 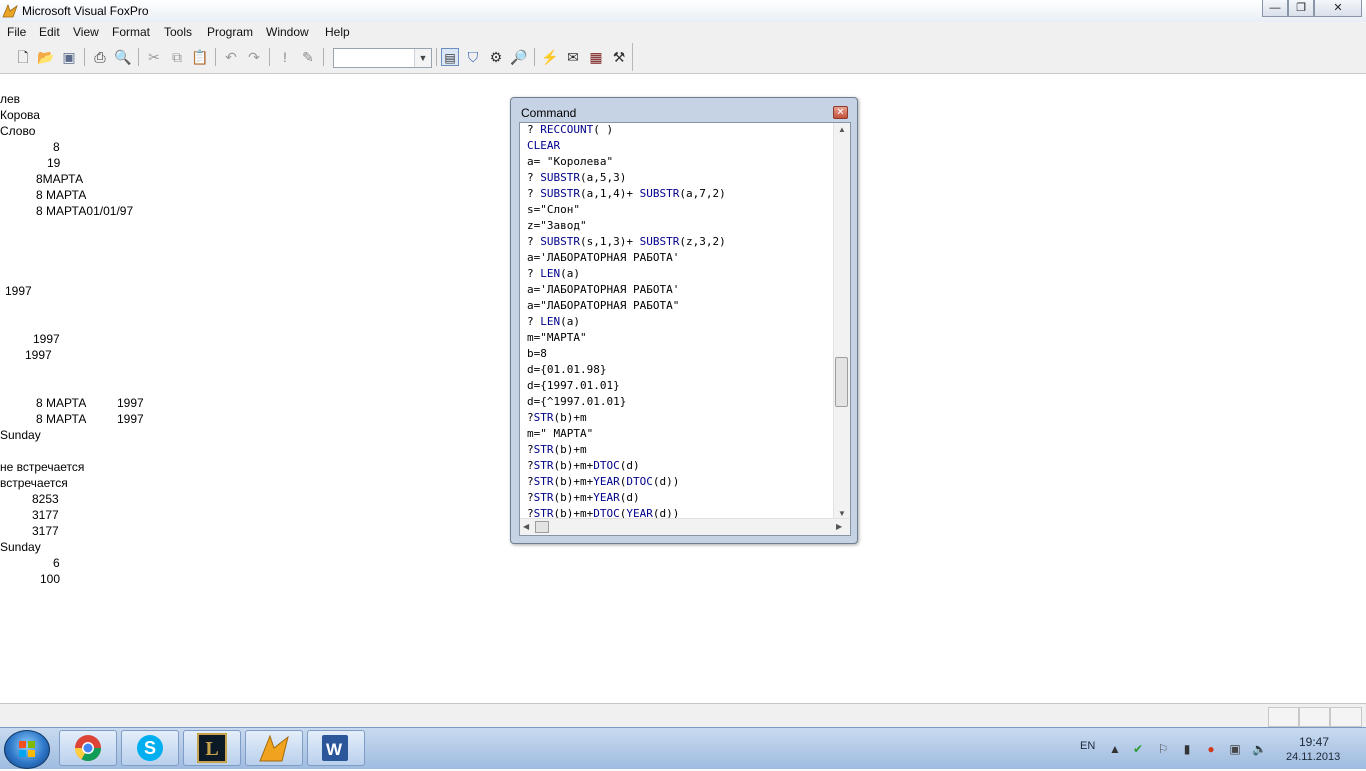 I want to click on run-icon: !, so click(x=285, y=57).